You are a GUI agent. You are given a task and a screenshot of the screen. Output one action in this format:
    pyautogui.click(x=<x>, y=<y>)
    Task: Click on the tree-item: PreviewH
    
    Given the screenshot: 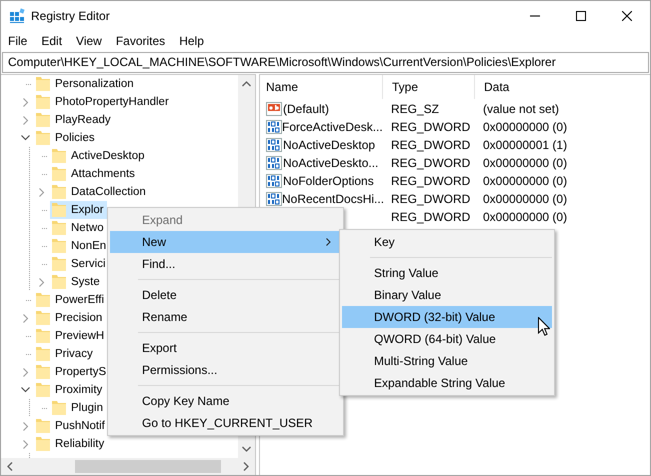 What is the action you would take?
    pyautogui.click(x=71, y=336)
    